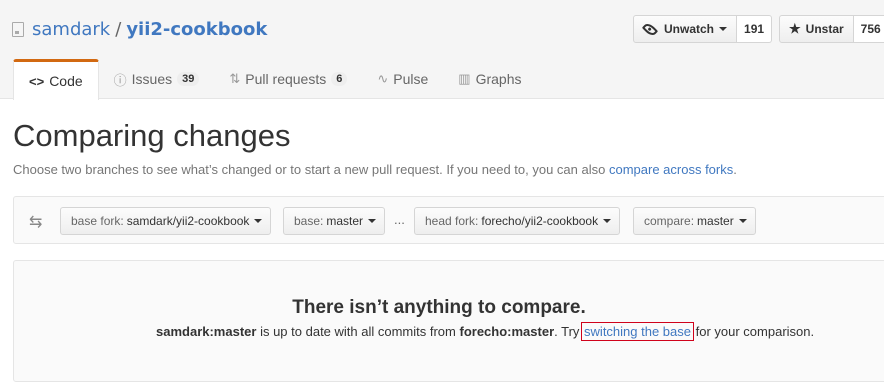 This screenshot has height=391, width=884. I want to click on pulse-icon: ∿, so click(383, 78).